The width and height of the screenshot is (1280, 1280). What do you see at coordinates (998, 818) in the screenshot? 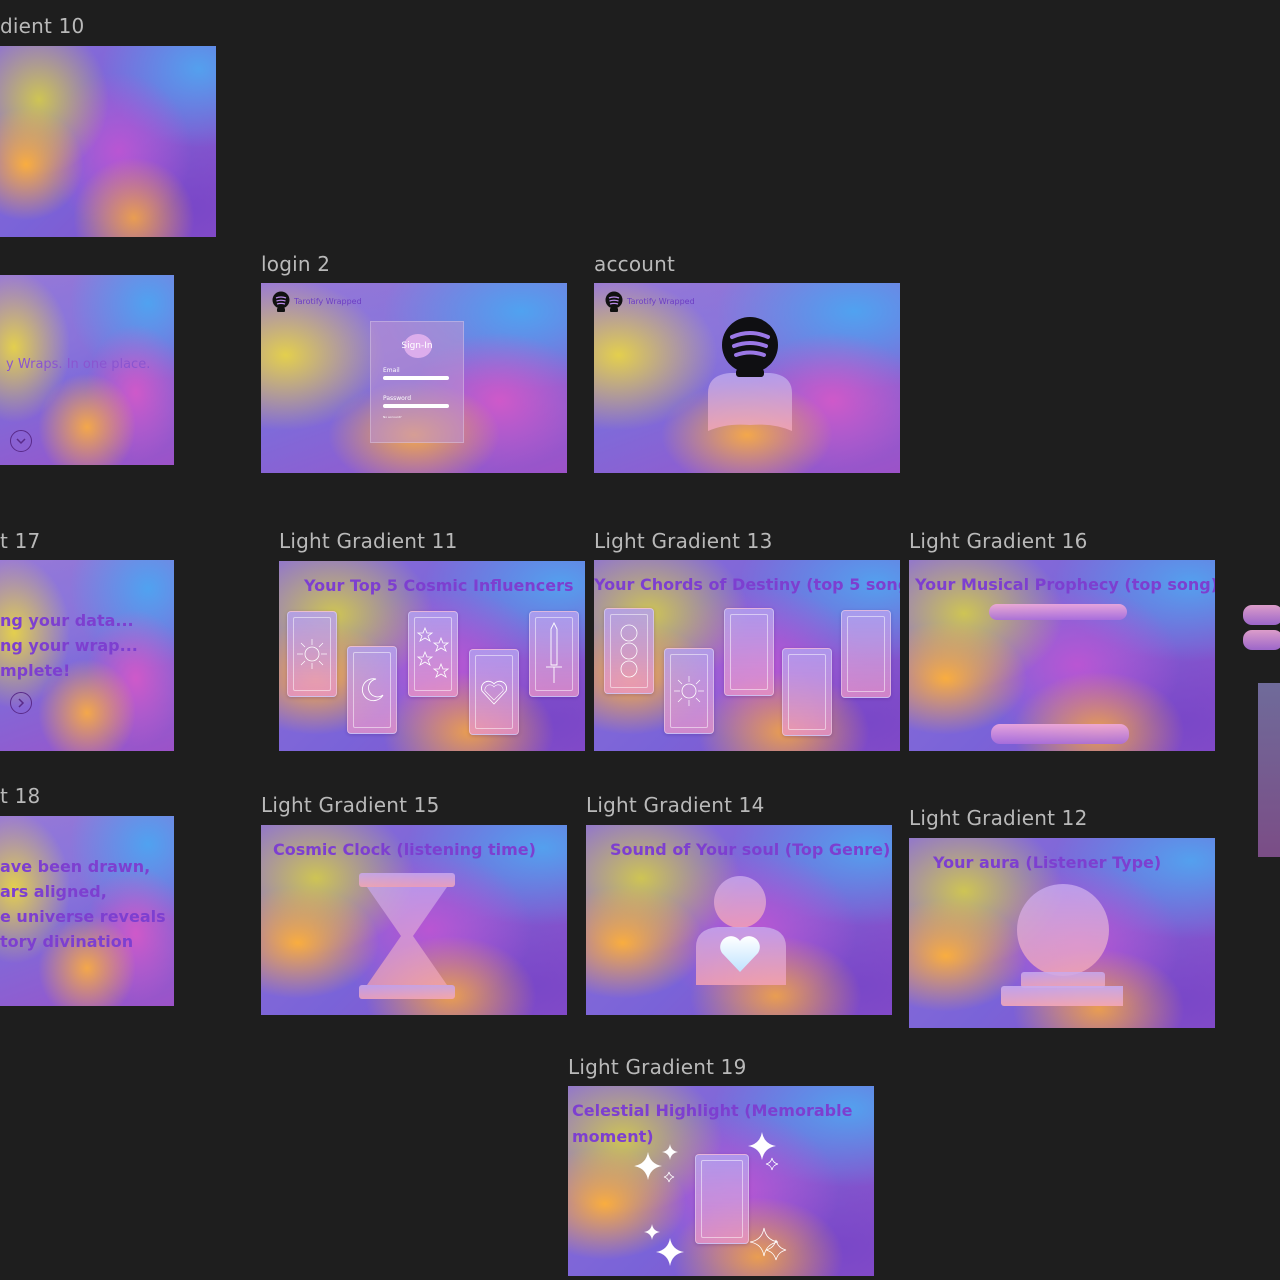
I see `frame-label-light-gradient-12: Light Gradient 12` at bounding box center [998, 818].